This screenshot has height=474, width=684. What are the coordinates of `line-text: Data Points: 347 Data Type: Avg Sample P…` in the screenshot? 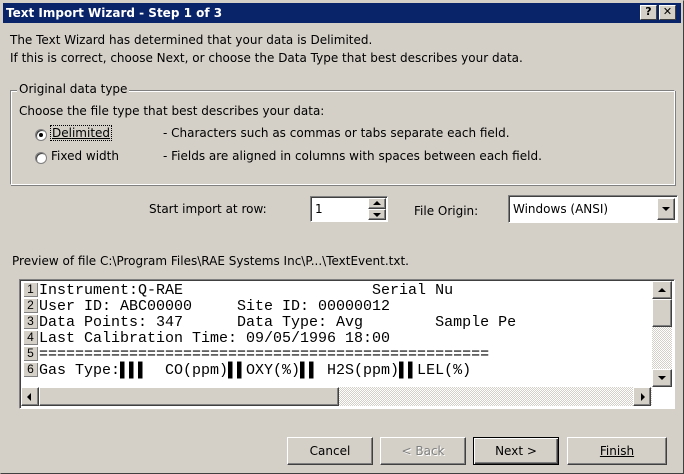 It's located at (278, 322).